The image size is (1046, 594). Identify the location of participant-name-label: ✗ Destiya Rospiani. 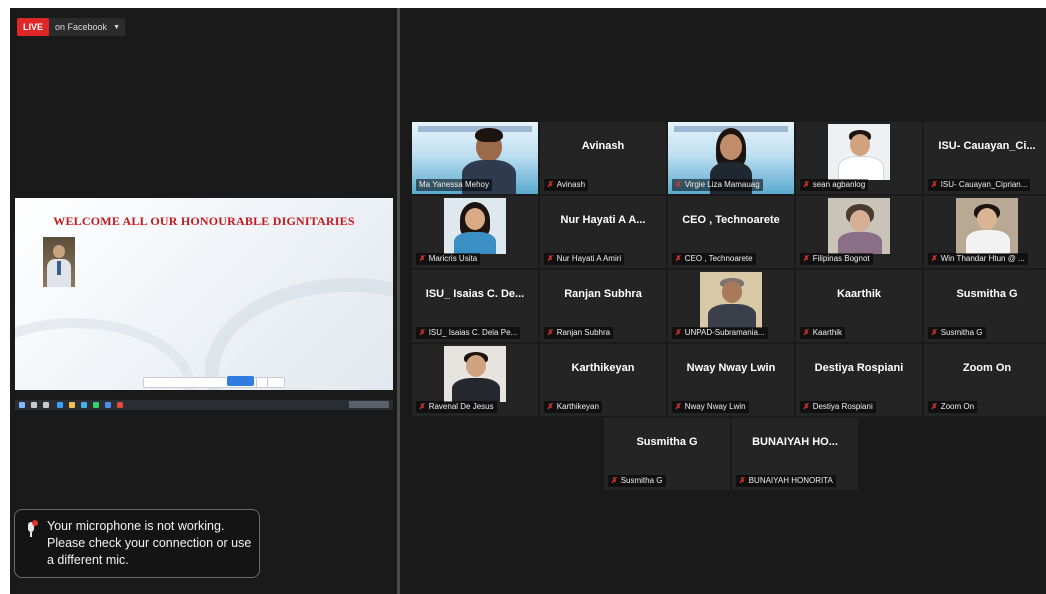
(838, 407).